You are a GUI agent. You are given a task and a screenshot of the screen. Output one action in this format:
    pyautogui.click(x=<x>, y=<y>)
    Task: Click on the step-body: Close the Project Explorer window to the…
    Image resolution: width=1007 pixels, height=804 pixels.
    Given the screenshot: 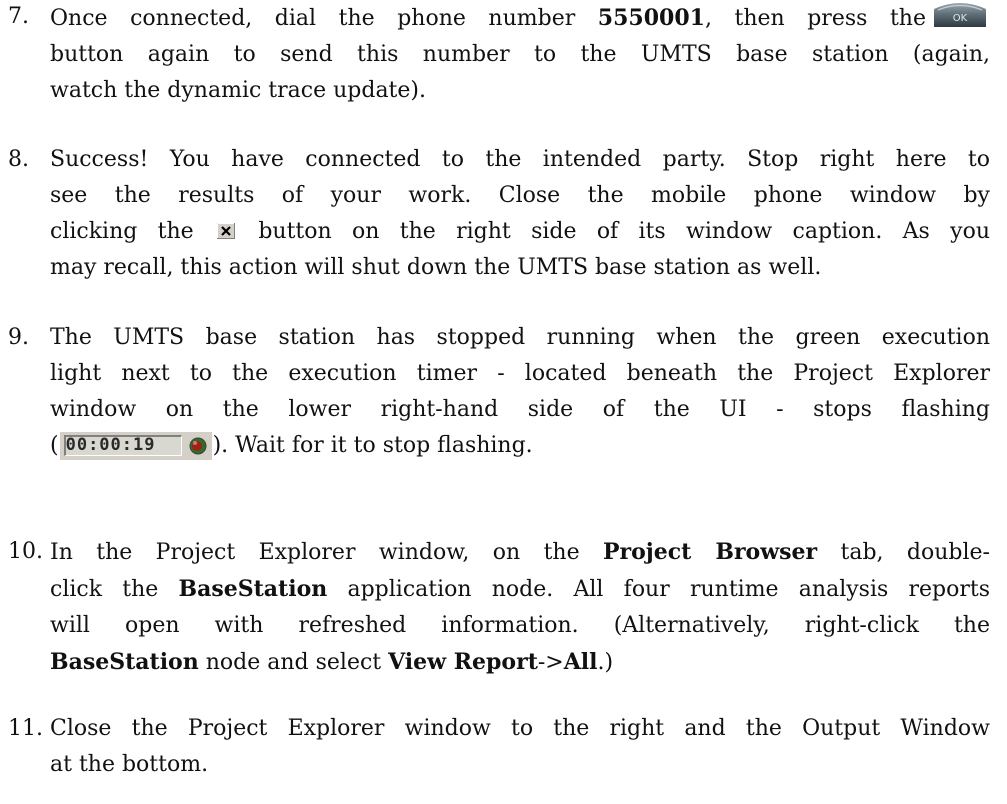 What is the action you would take?
    pyautogui.click(x=520, y=747)
    